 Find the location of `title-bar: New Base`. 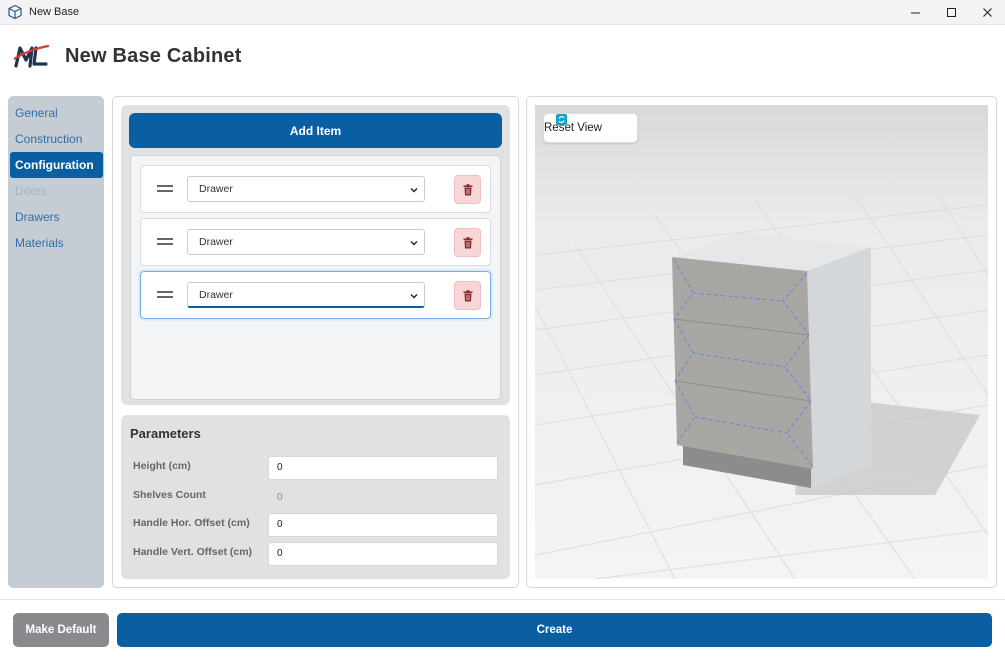

title-bar: New Base is located at coordinates (502, 12).